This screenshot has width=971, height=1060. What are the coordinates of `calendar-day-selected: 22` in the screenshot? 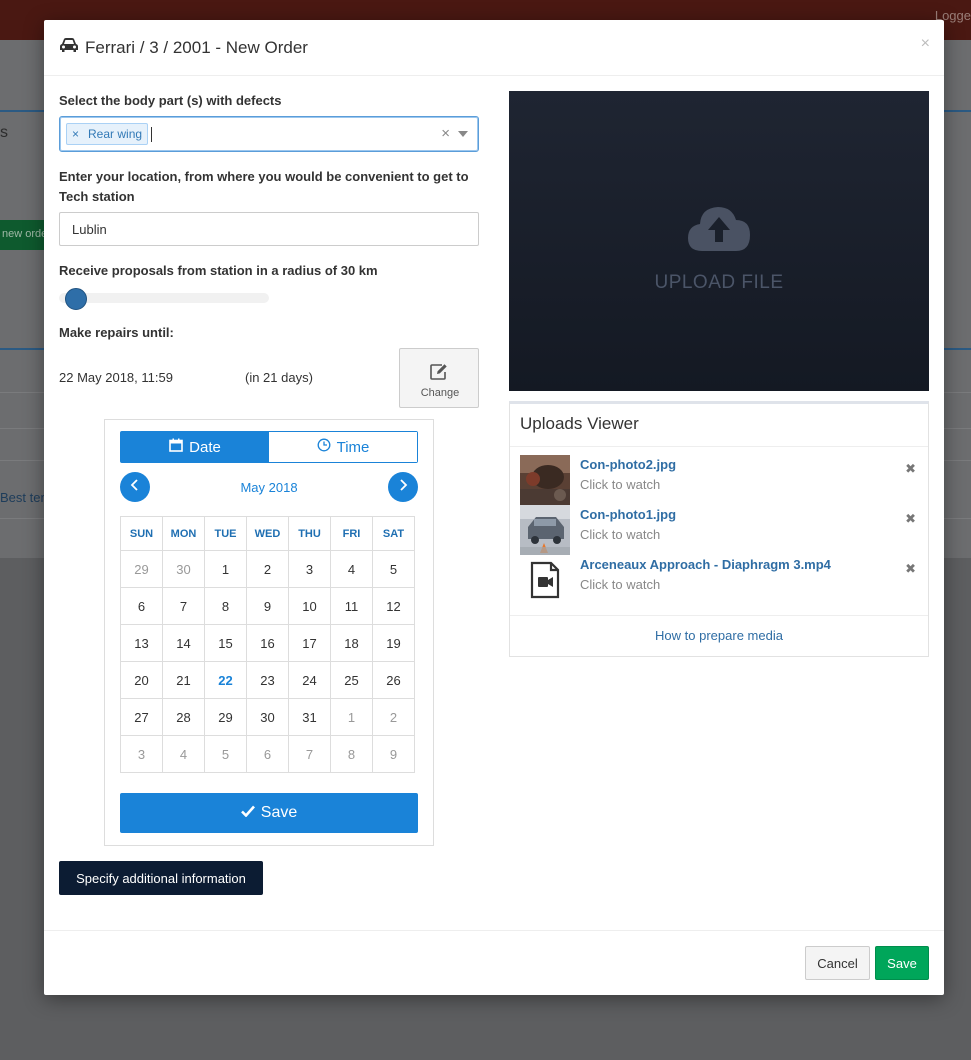 It's located at (225, 680).